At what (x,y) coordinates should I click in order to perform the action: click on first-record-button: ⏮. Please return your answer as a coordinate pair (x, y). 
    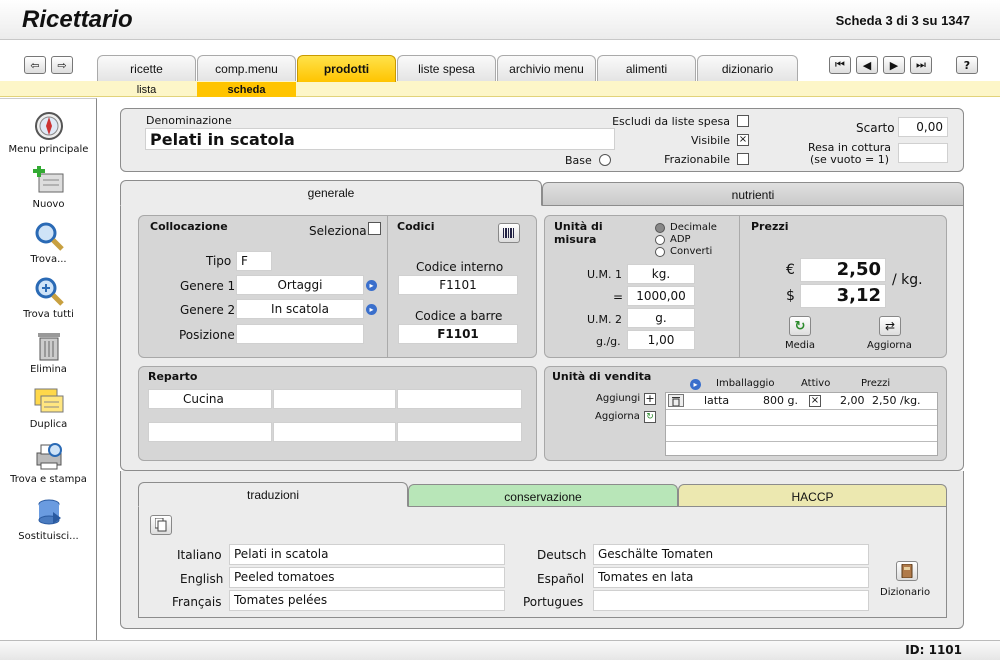
    Looking at the image, I should click on (840, 65).